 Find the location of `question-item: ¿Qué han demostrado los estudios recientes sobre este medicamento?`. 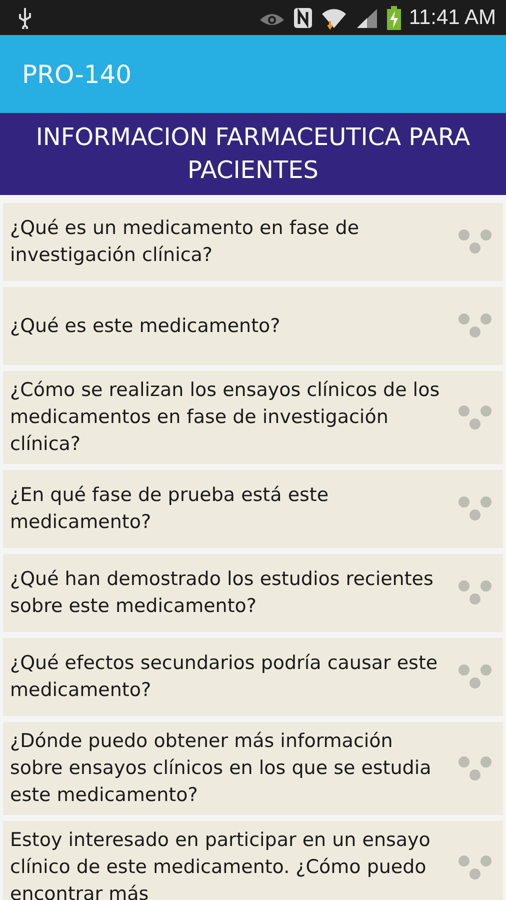

question-item: ¿Qué han demostrado los estudios recientes sobre este medicamento? is located at coordinates (253, 593).